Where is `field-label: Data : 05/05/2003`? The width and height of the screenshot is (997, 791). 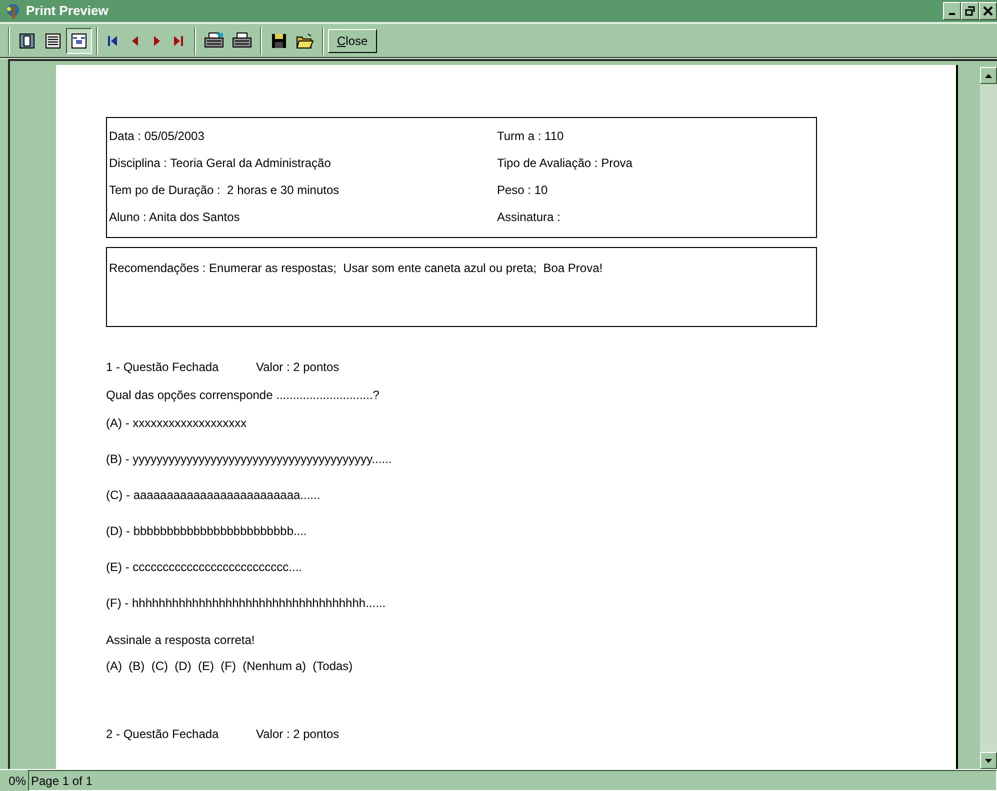 field-label: Data : 05/05/2003 is located at coordinates (157, 136).